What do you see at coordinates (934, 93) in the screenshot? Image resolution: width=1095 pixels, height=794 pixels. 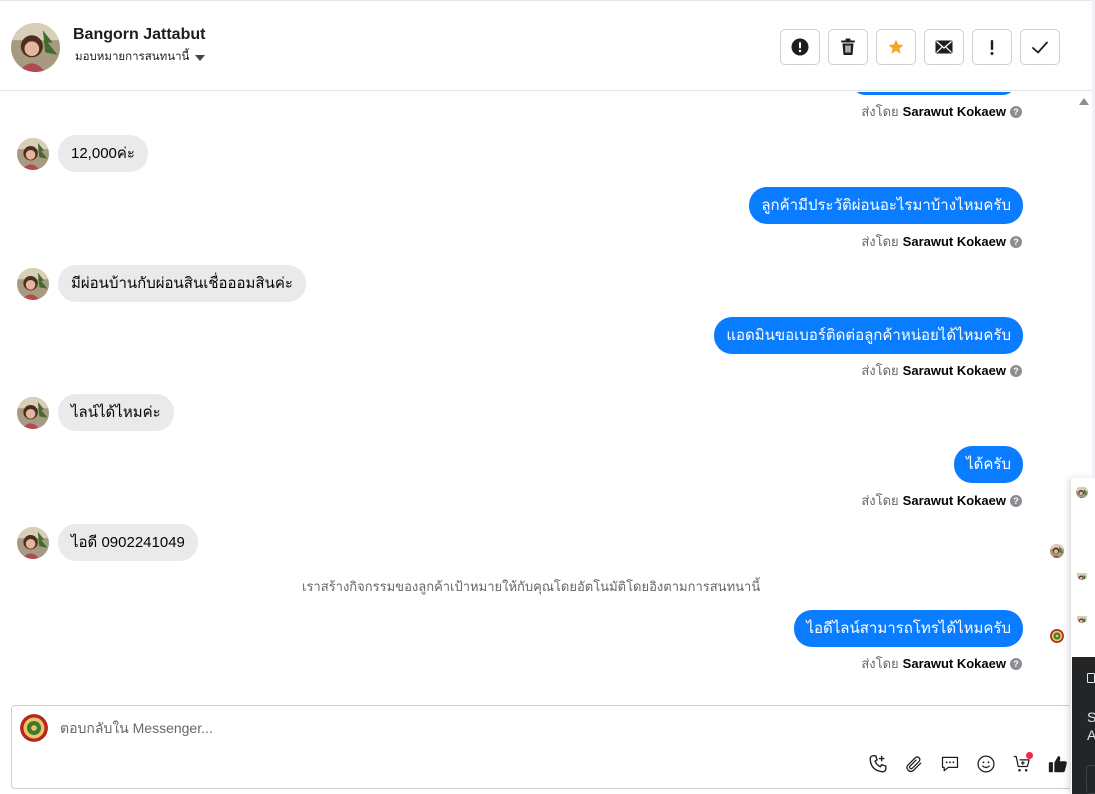 I see `outgoing-message-bubble-partial` at bounding box center [934, 93].